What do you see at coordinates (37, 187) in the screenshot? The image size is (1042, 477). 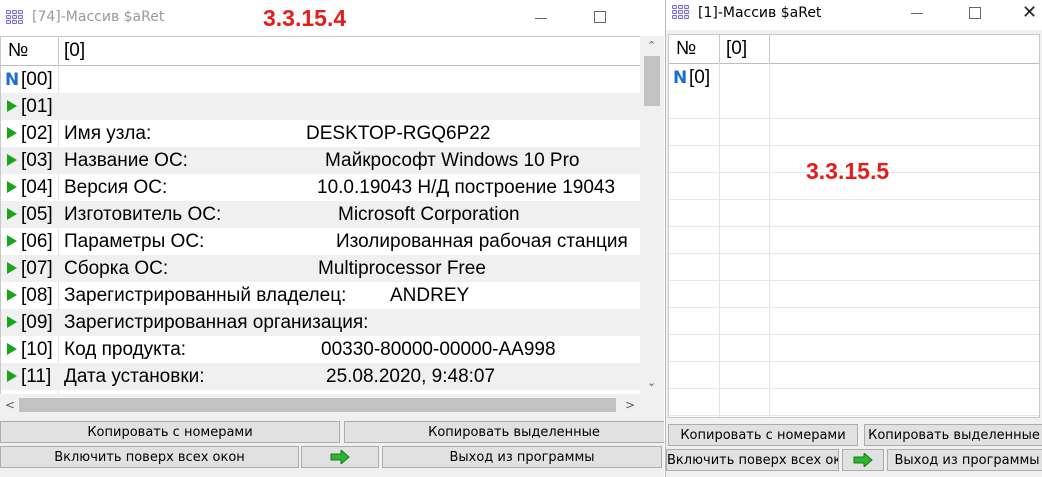 I see `row-index: [04]` at bounding box center [37, 187].